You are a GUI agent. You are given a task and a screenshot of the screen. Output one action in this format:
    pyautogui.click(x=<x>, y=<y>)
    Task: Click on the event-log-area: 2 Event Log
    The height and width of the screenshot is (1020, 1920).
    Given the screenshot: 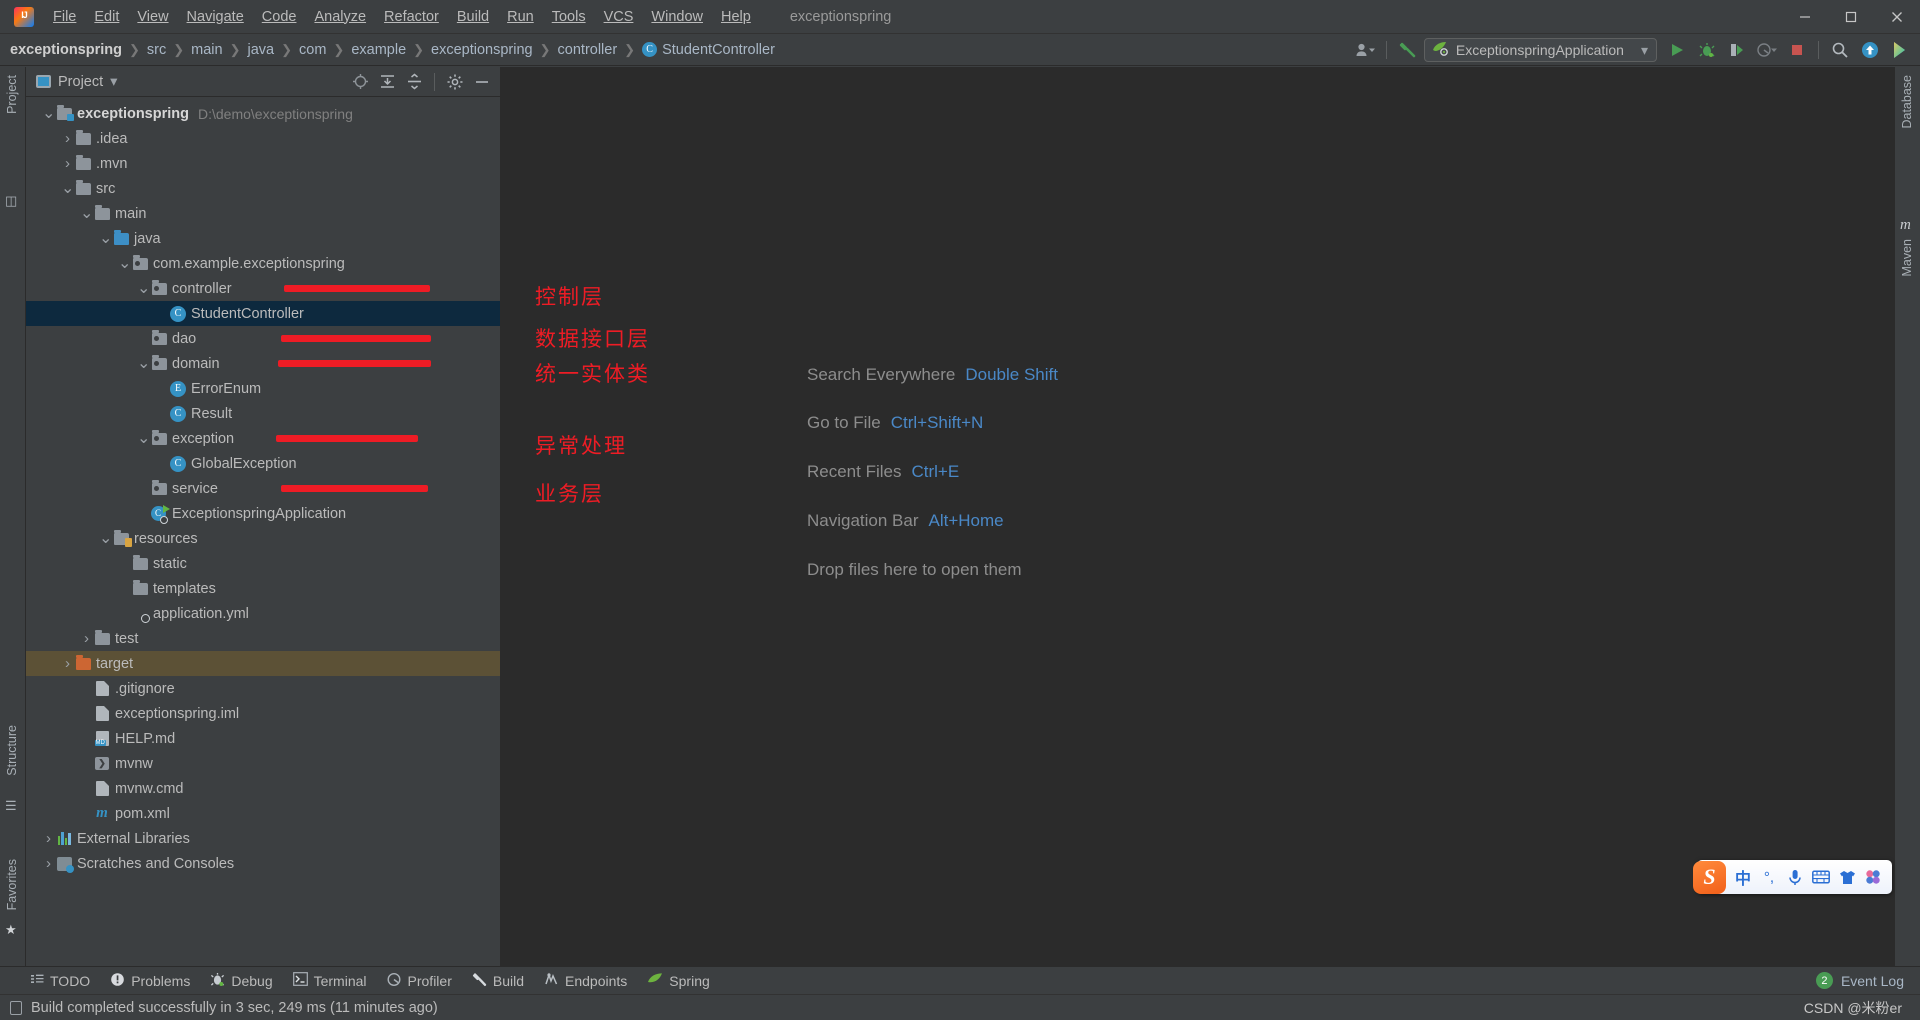 What is the action you would take?
    pyautogui.click(x=1867, y=980)
    